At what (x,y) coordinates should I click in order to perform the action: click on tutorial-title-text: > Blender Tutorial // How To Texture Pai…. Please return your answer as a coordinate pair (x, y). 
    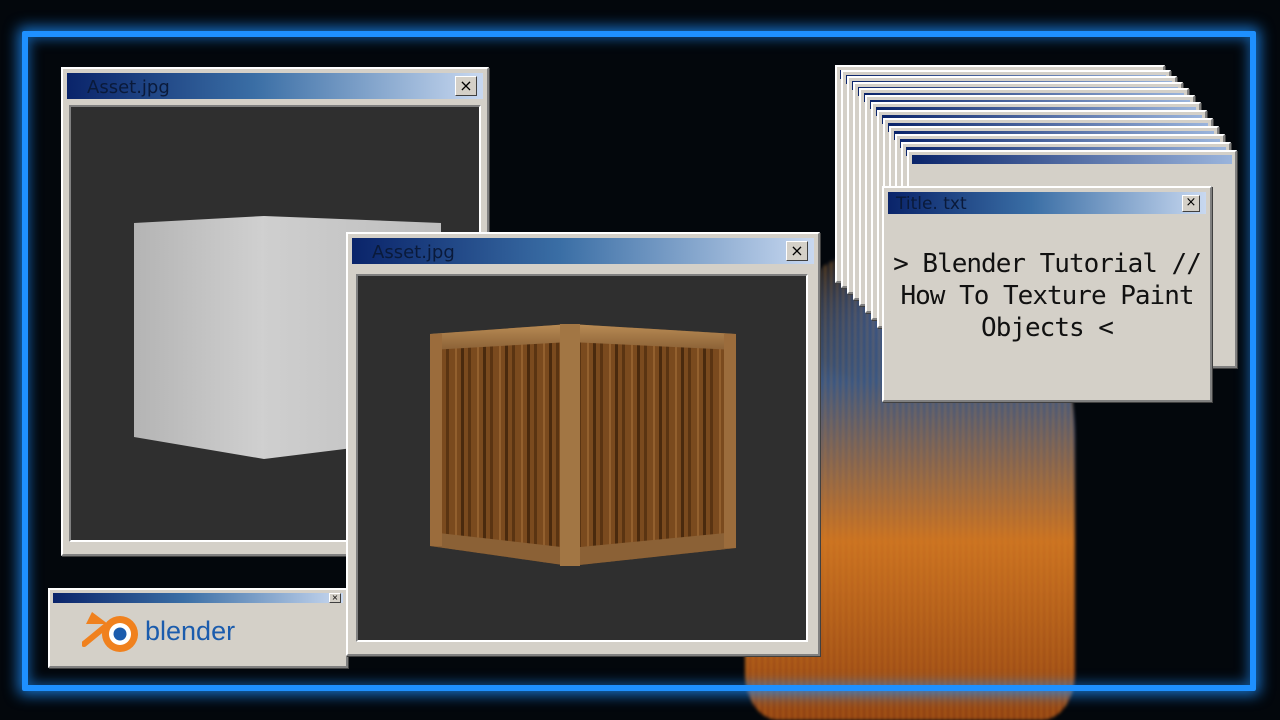
    Looking at the image, I should click on (1047, 296).